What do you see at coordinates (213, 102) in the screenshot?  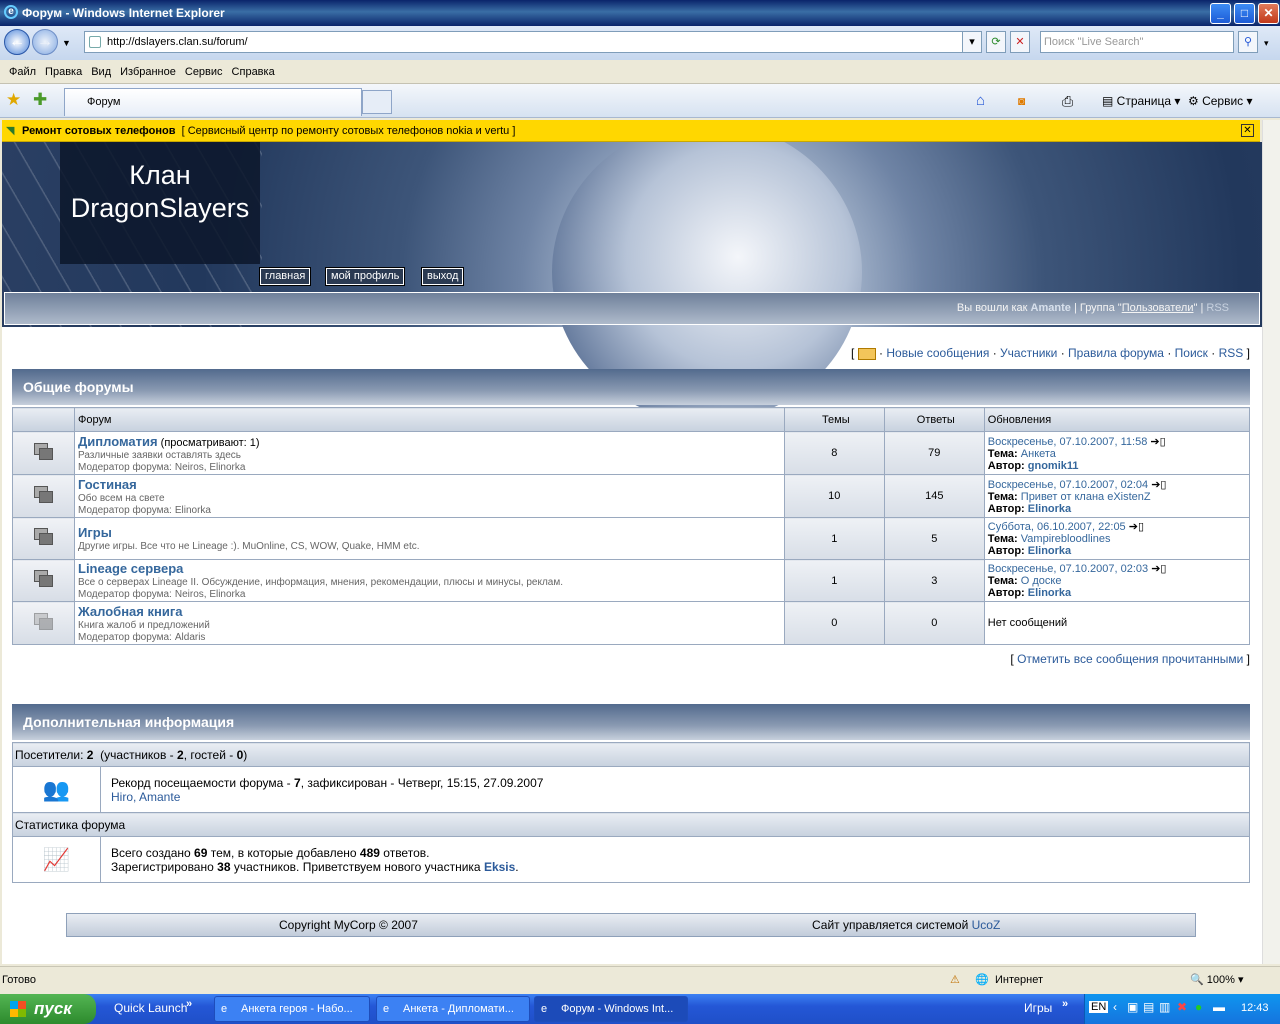 I see `tab-forum: Форум` at bounding box center [213, 102].